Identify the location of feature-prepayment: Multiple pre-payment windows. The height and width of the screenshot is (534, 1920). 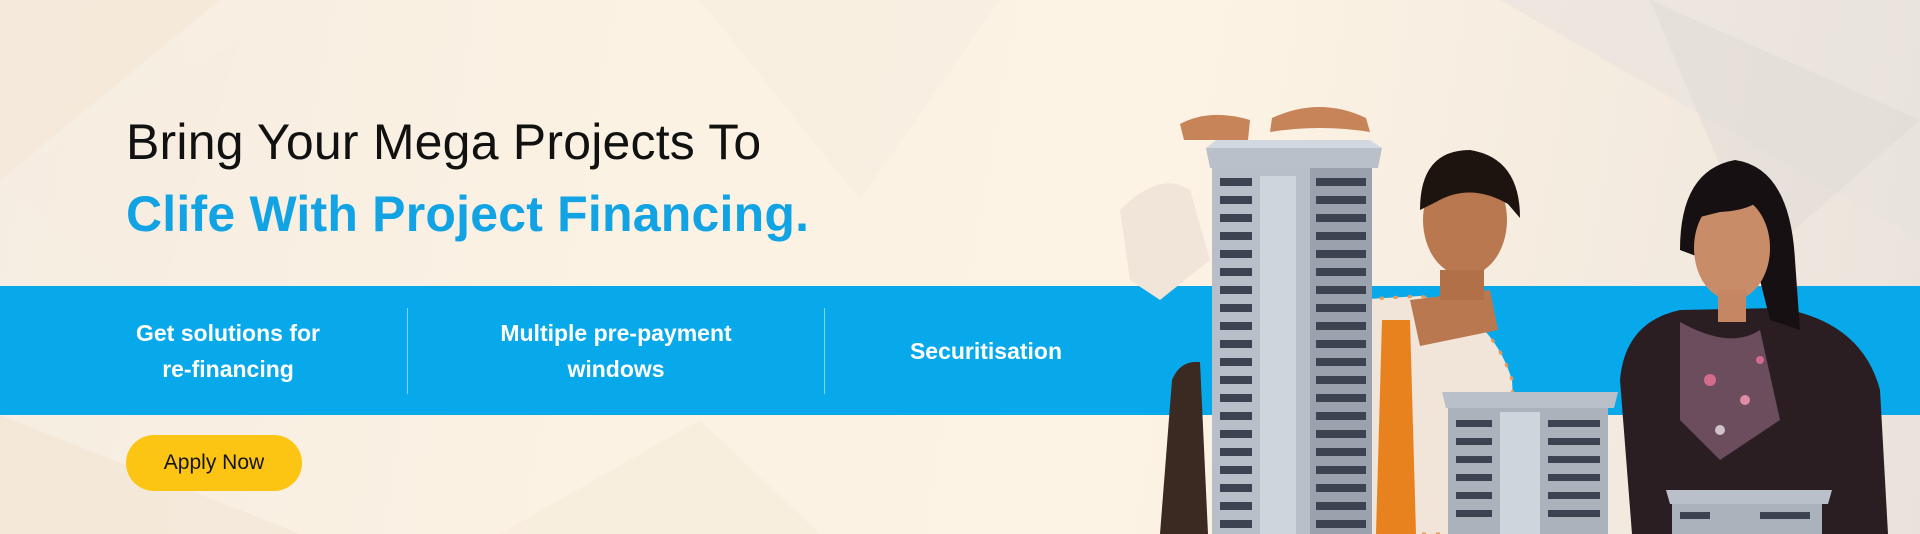
(616, 350).